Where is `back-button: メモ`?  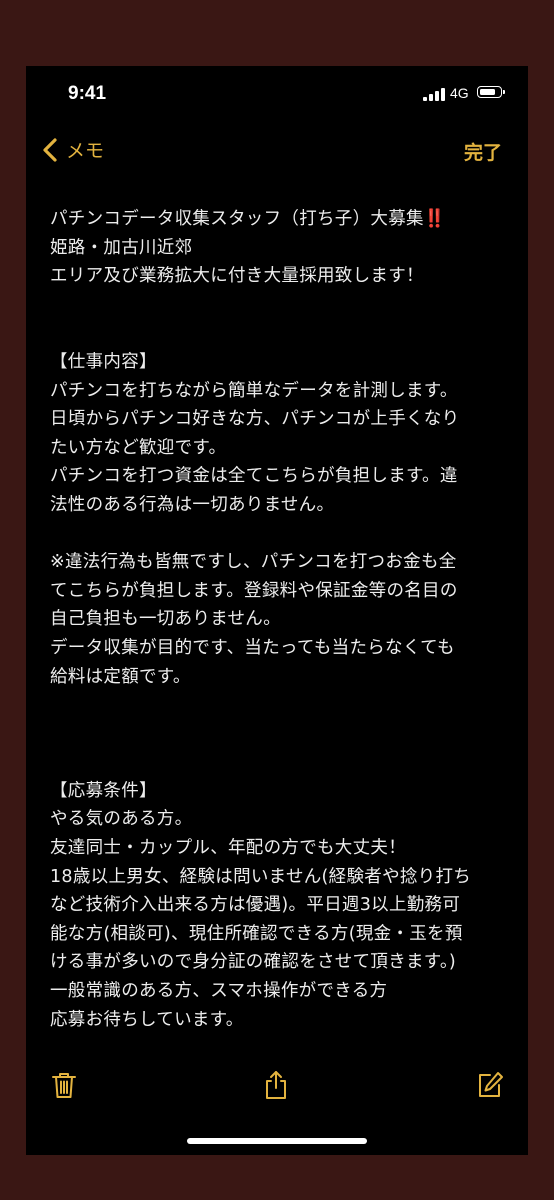
back-button: メモ is located at coordinates (72, 149).